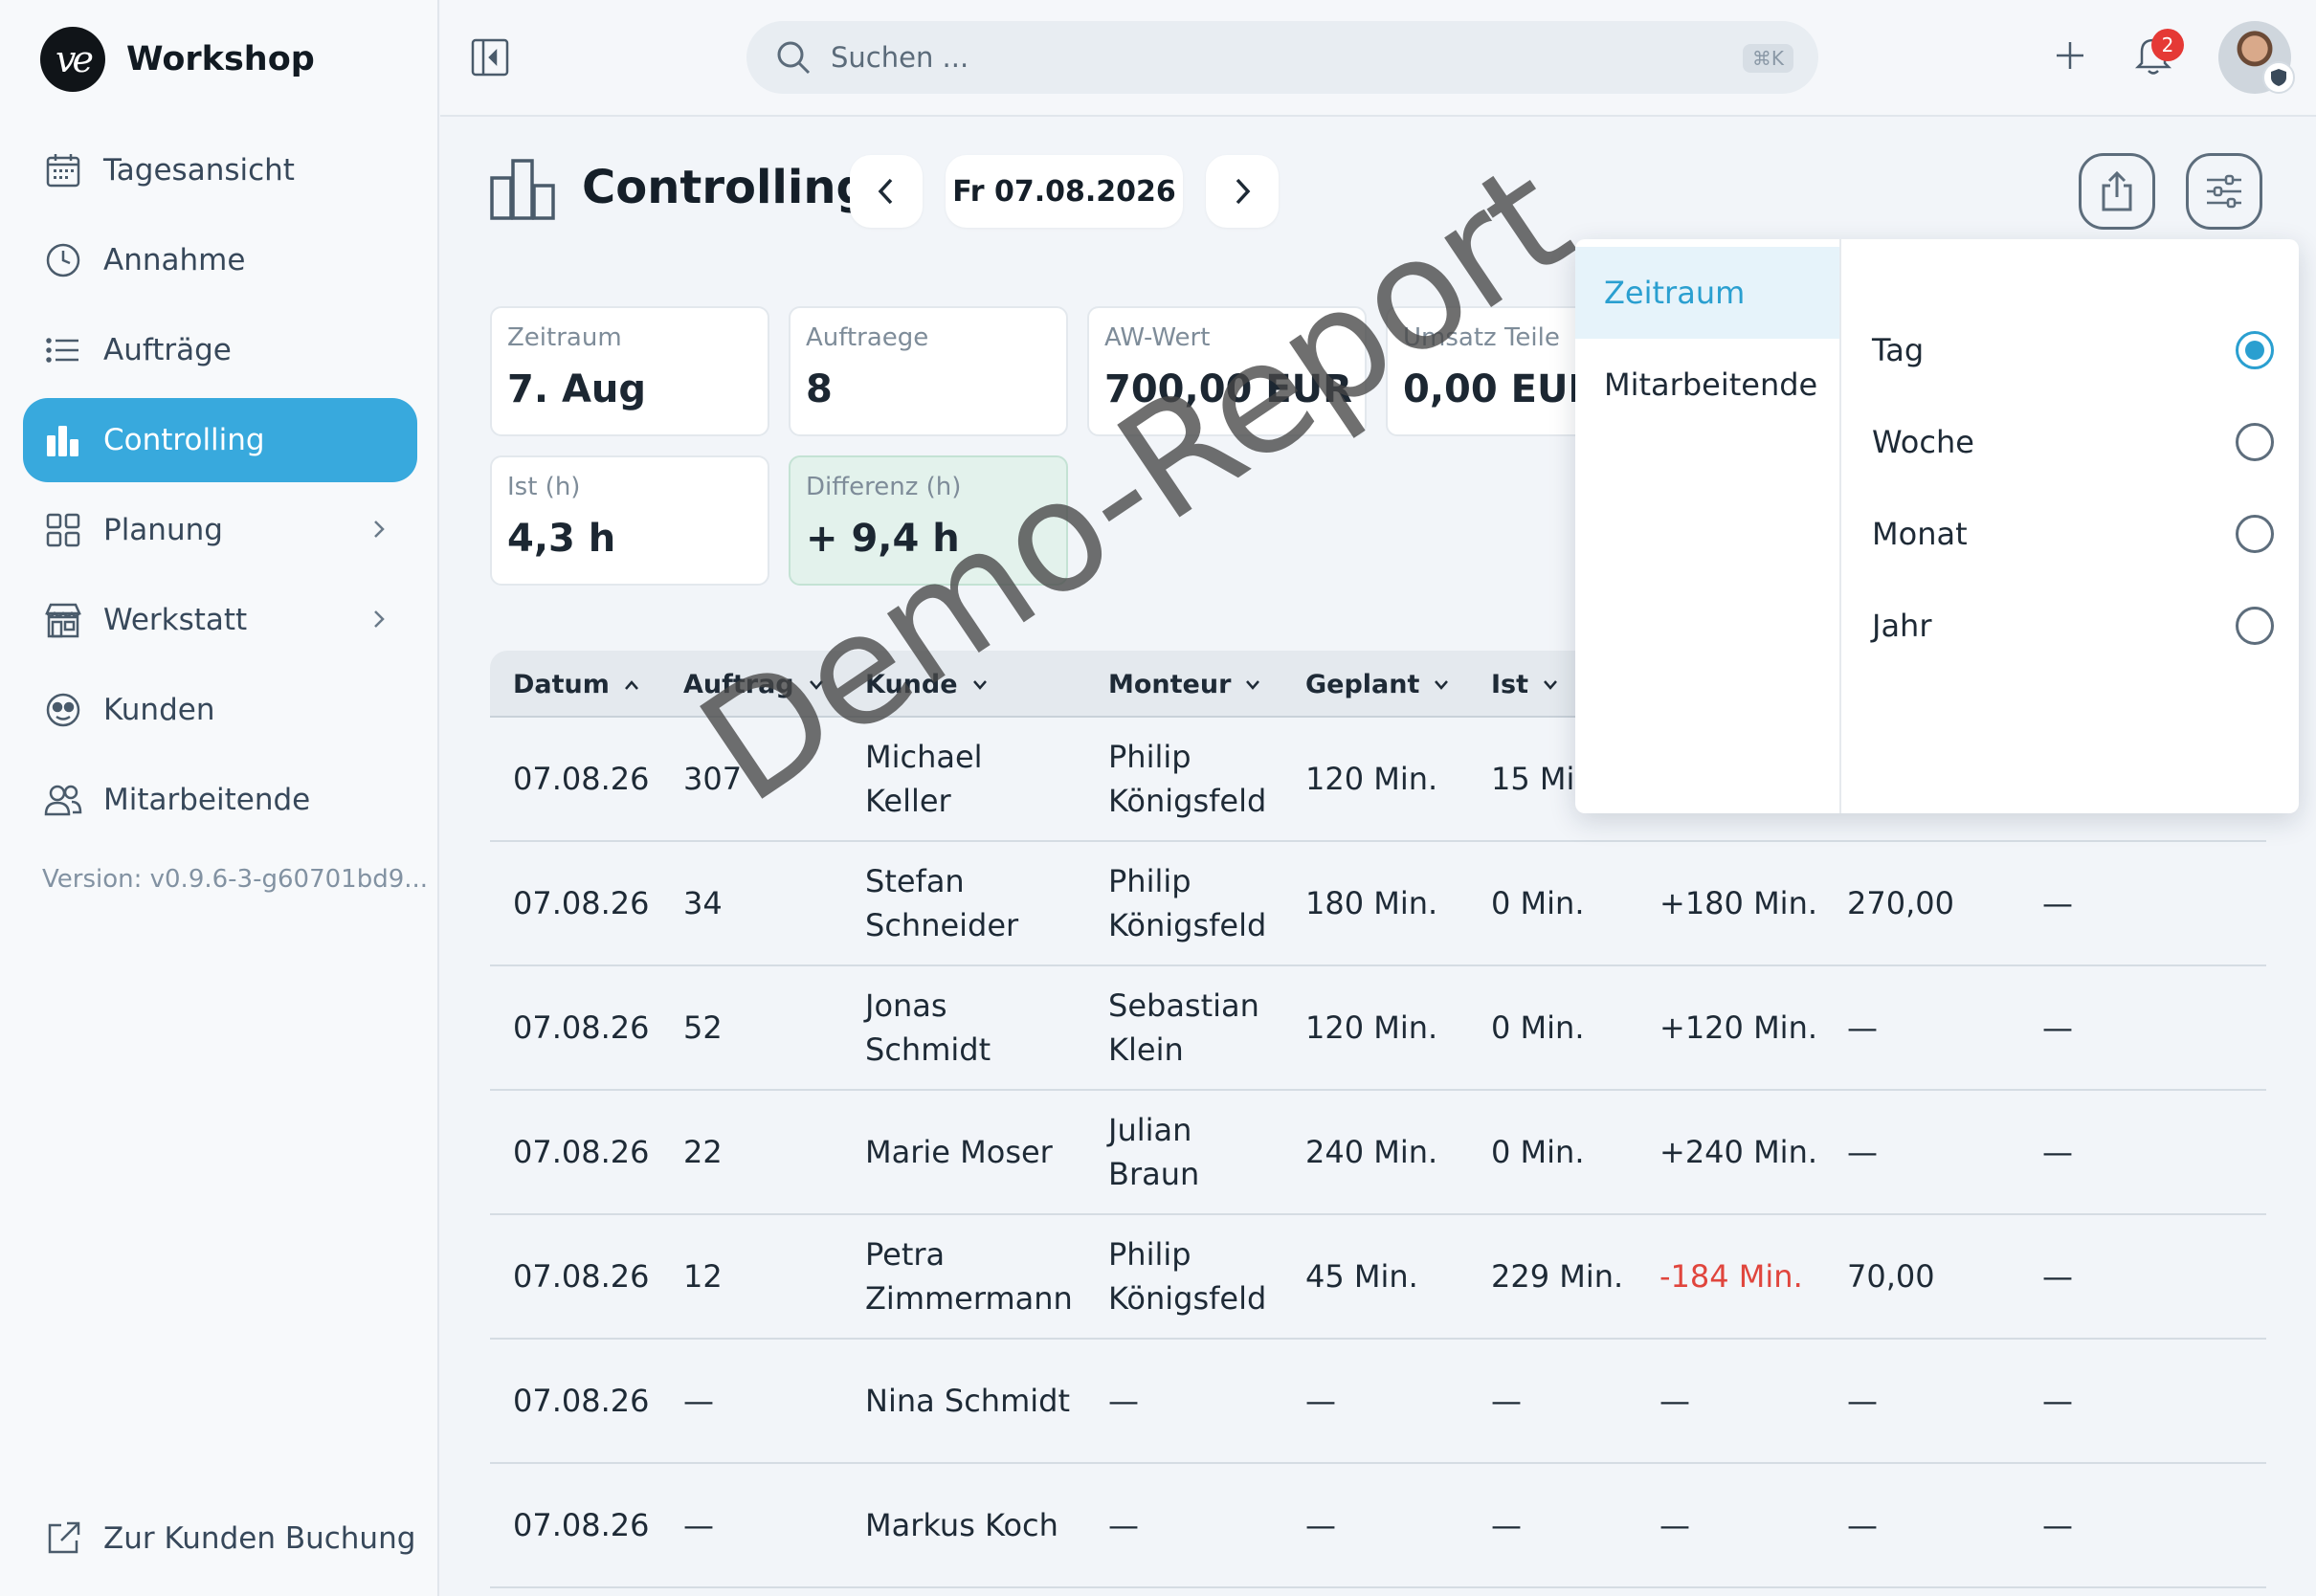 Image resolution: width=2316 pixels, height=1596 pixels. What do you see at coordinates (1506, 1401) in the screenshot?
I see `cell-ist: —` at bounding box center [1506, 1401].